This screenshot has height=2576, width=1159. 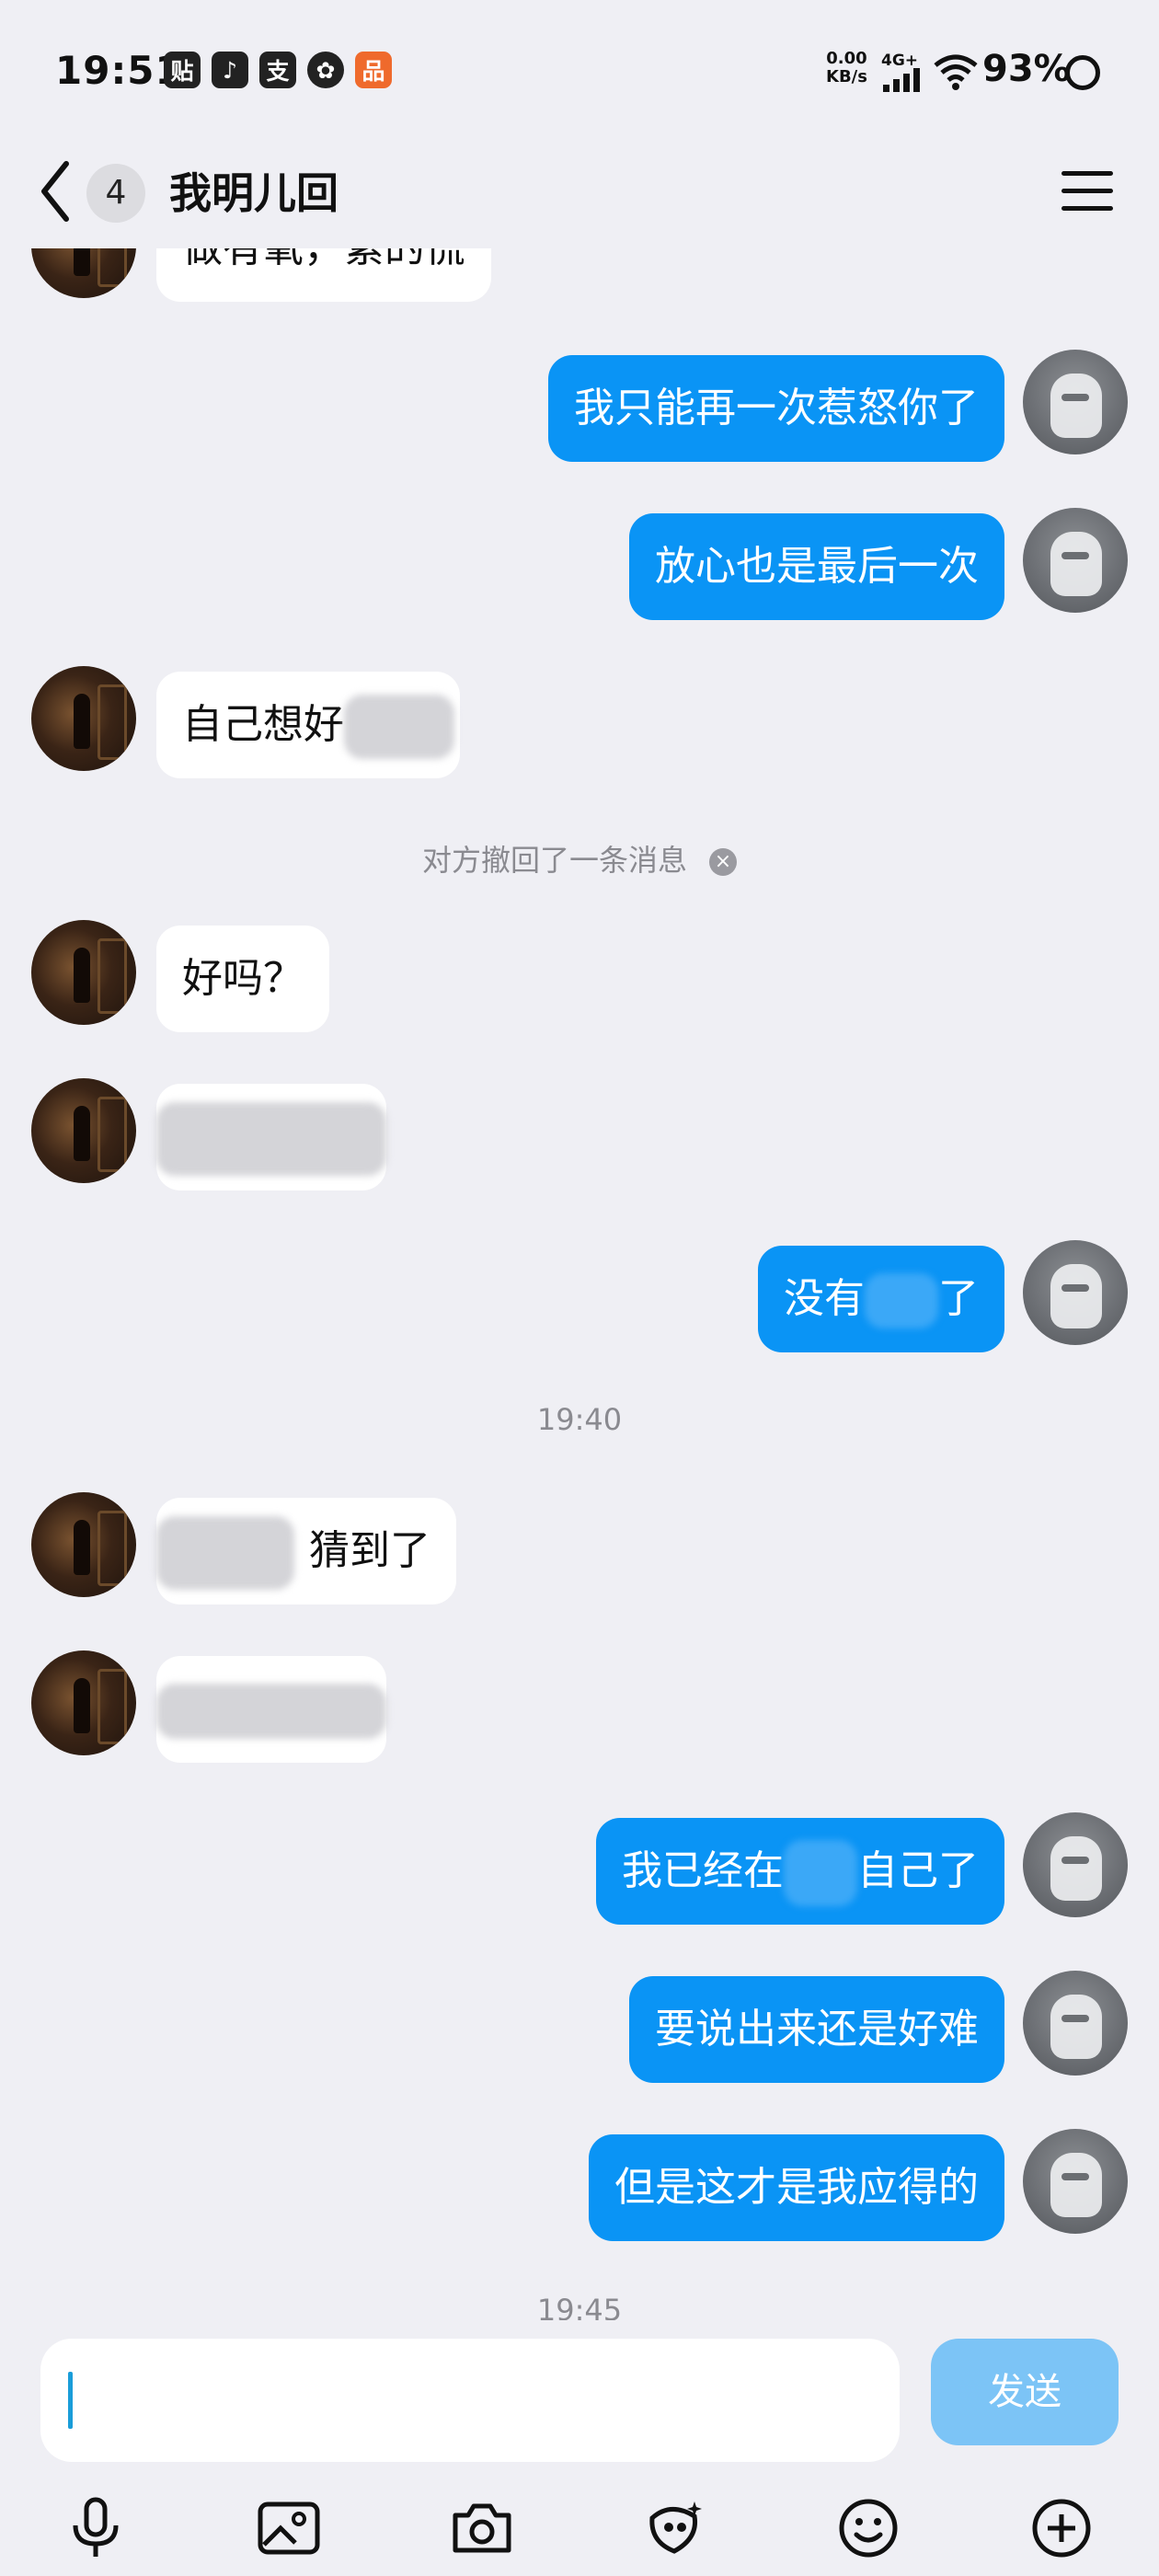 I want to click on message-bubble-sent: 我已经在 自己了, so click(x=800, y=1871).